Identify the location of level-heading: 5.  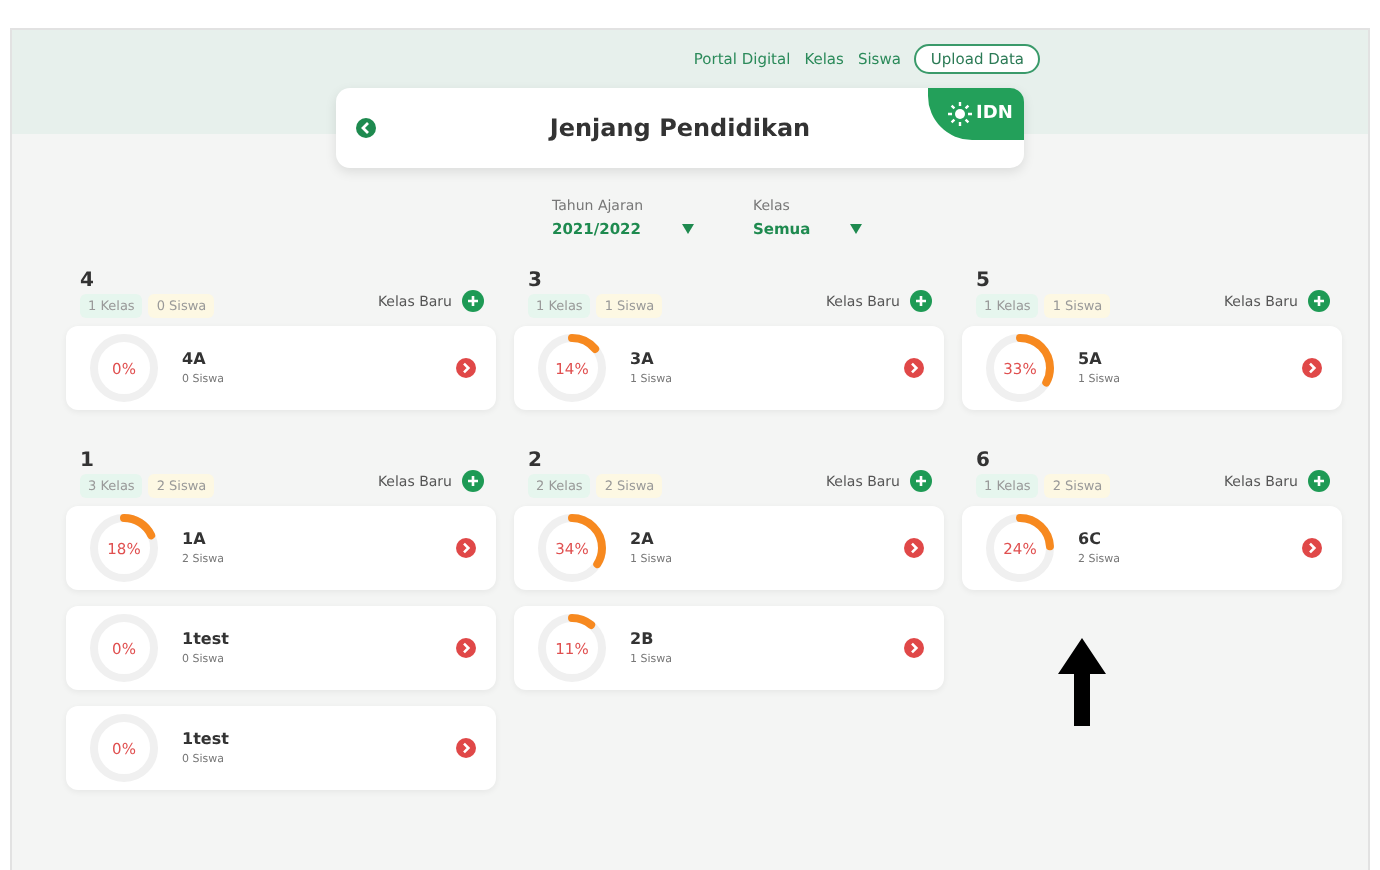
(984, 281).